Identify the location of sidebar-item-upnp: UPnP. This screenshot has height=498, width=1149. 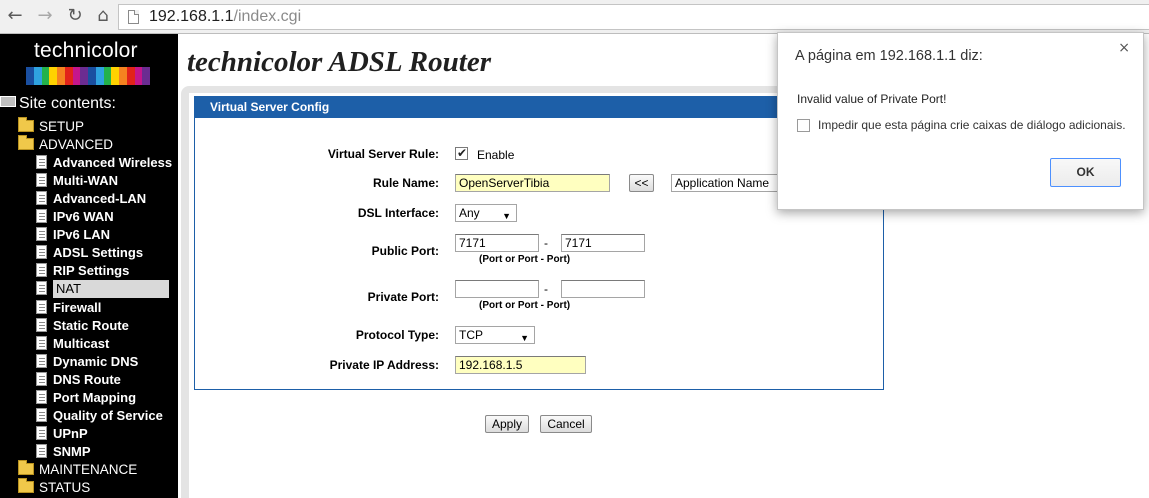
(62, 434).